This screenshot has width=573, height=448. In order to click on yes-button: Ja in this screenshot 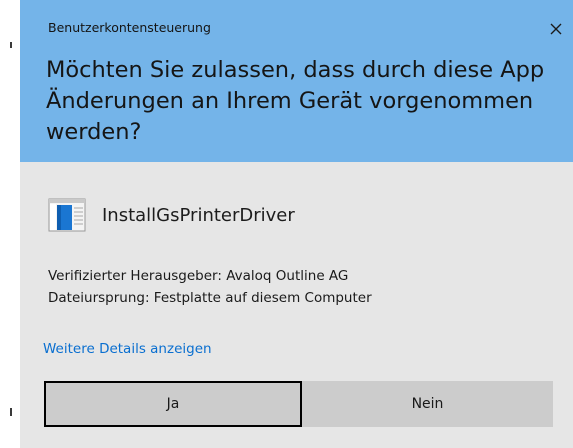, I will do `click(173, 404)`.